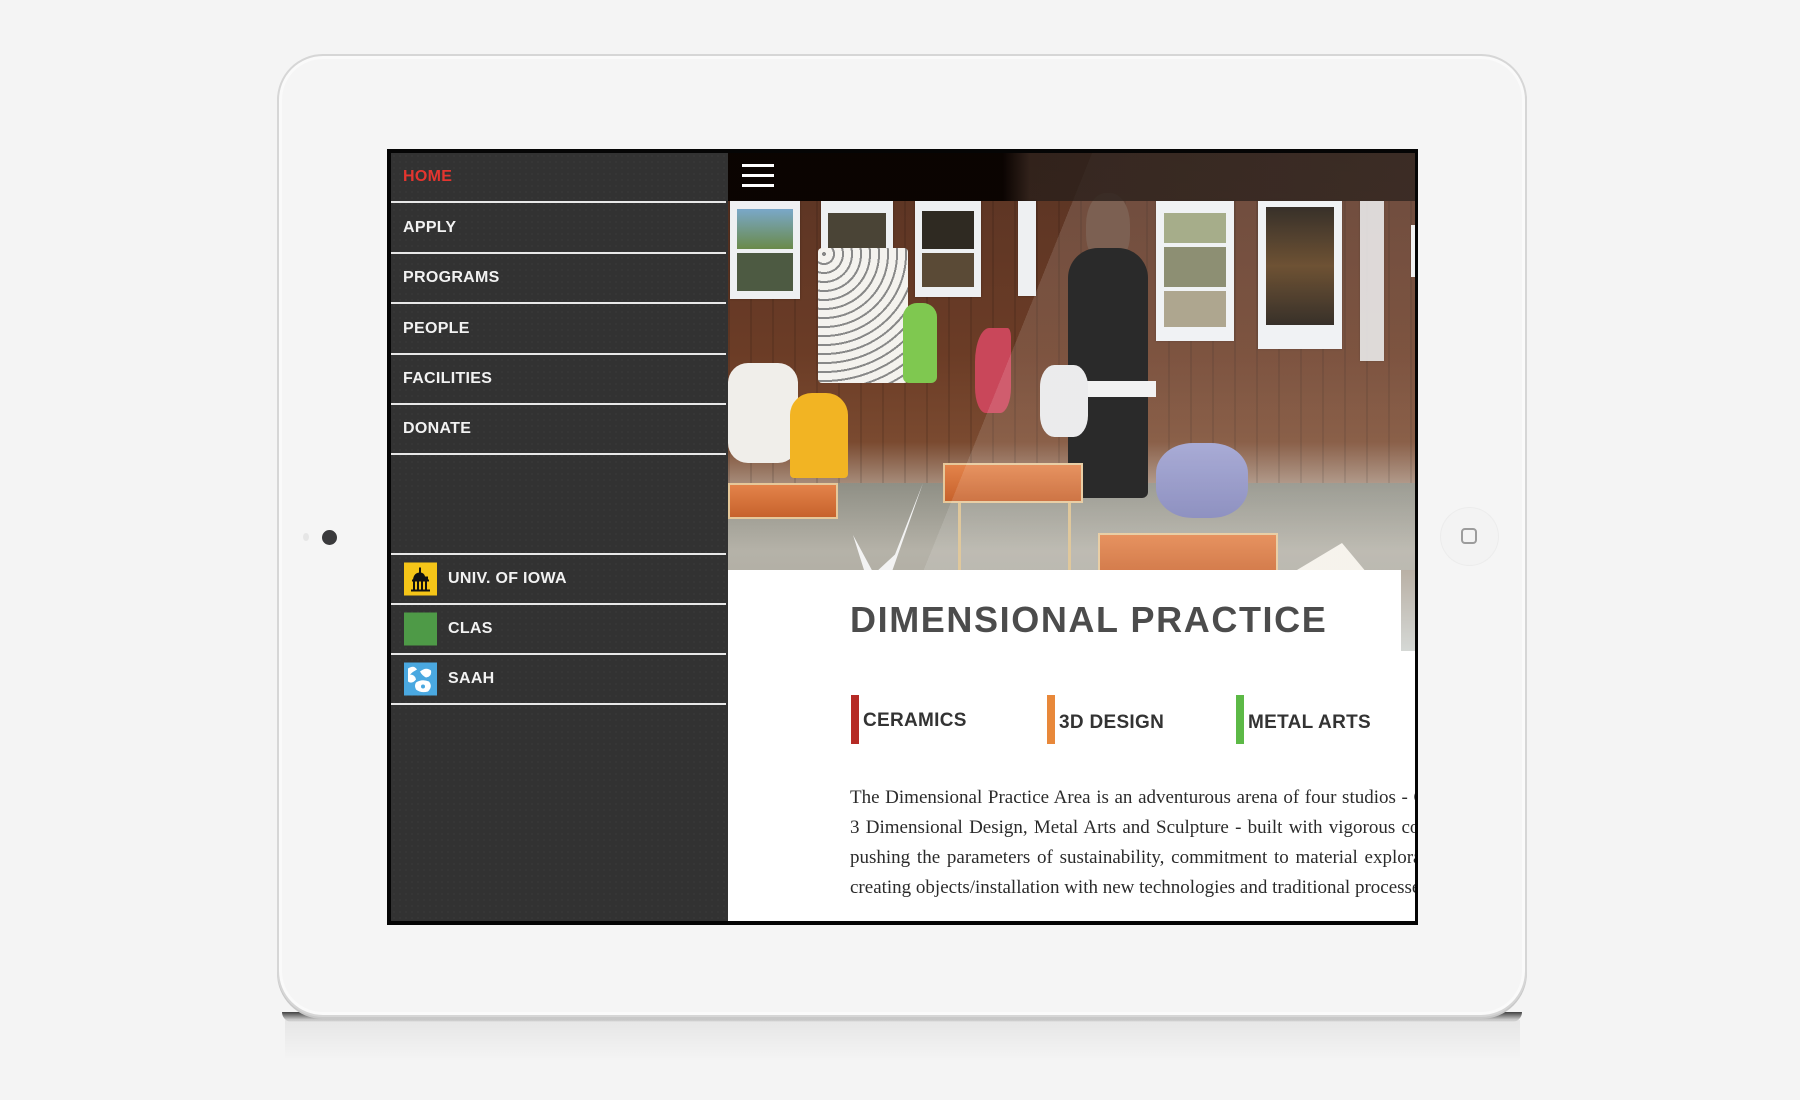 Image resolution: width=1800 pixels, height=1100 pixels. What do you see at coordinates (558, 380) in the screenshot?
I see `sidebar-item-facilities: FACILITIES` at bounding box center [558, 380].